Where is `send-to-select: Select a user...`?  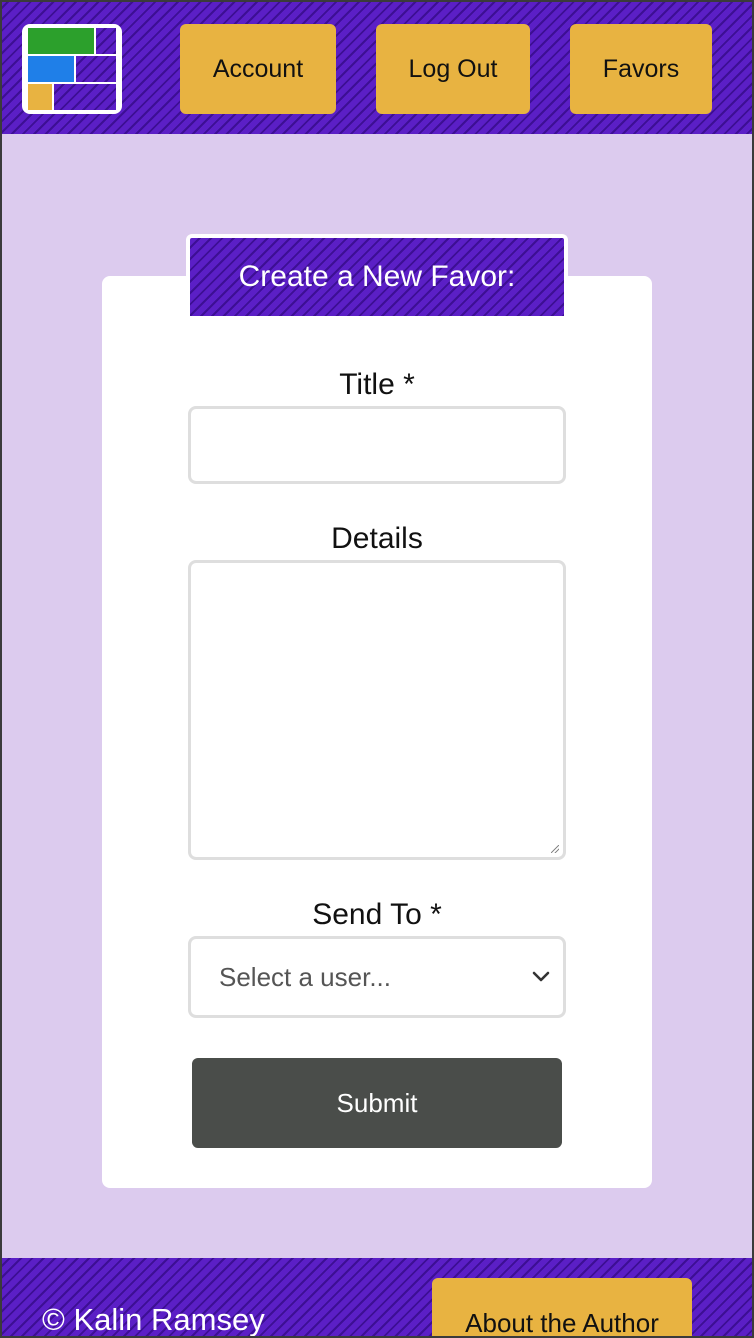
send-to-select: Select a user... is located at coordinates (377, 977).